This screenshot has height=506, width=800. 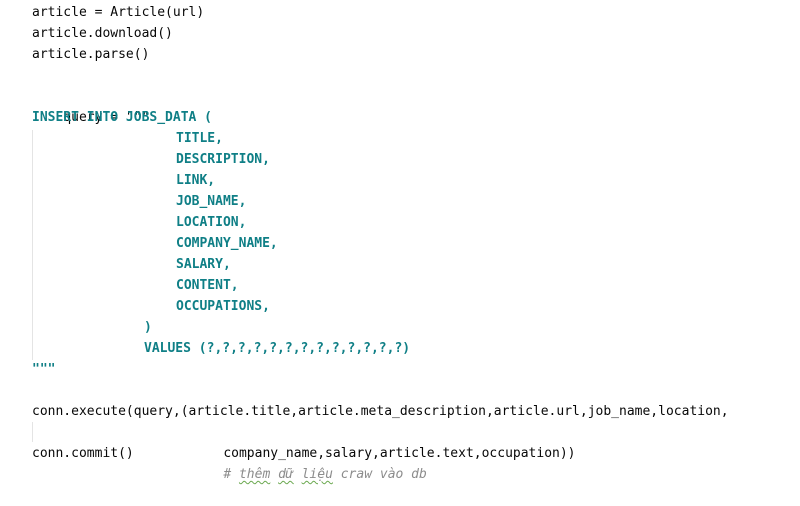 I want to click on spelling-flagged-word: thêm, so click(x=254, y=474).